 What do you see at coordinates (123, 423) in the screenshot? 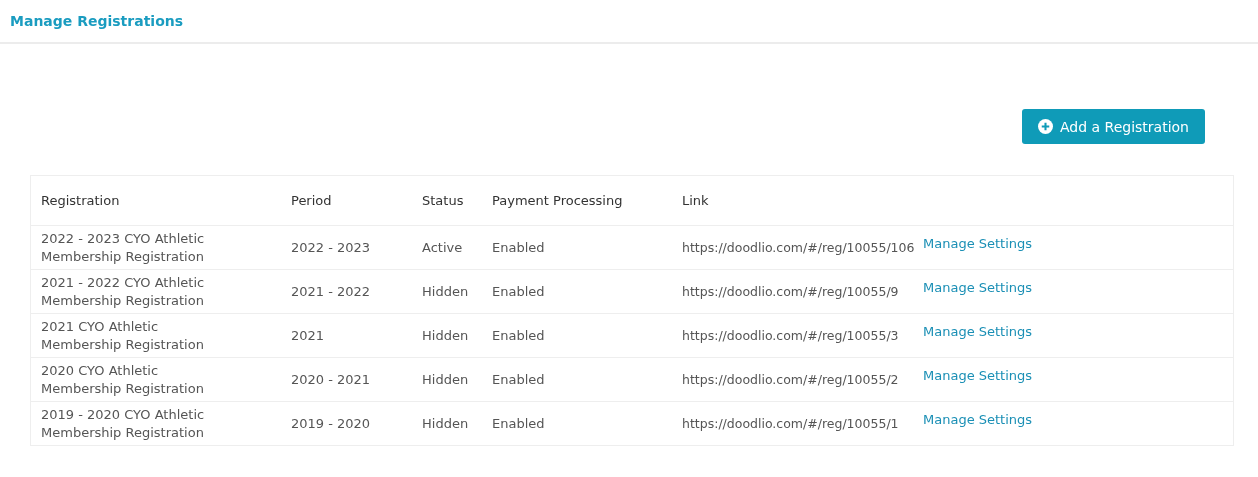
I see `table-cell-text: 2019 - 2020 CYO Athletic Membership Registration` at bounding box center [123, 423].